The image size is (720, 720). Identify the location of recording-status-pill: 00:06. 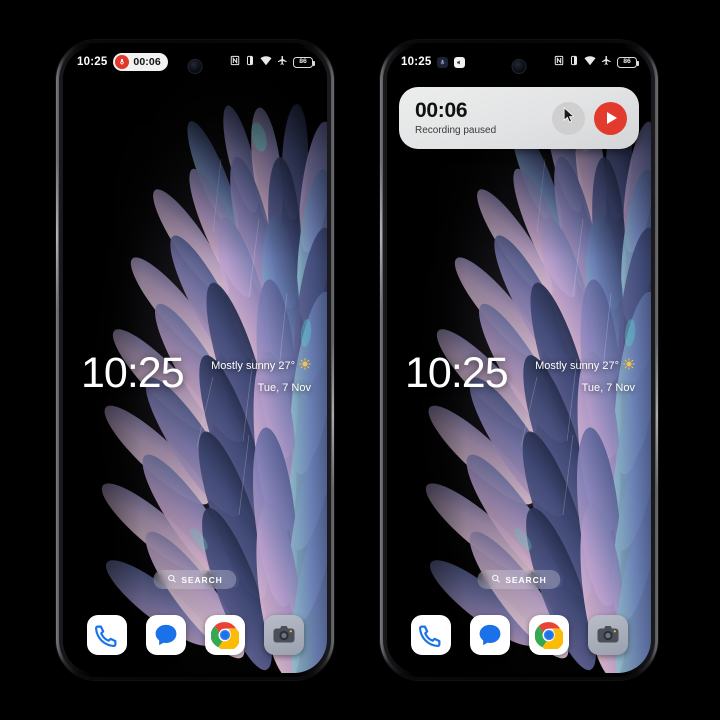
(140, 62).